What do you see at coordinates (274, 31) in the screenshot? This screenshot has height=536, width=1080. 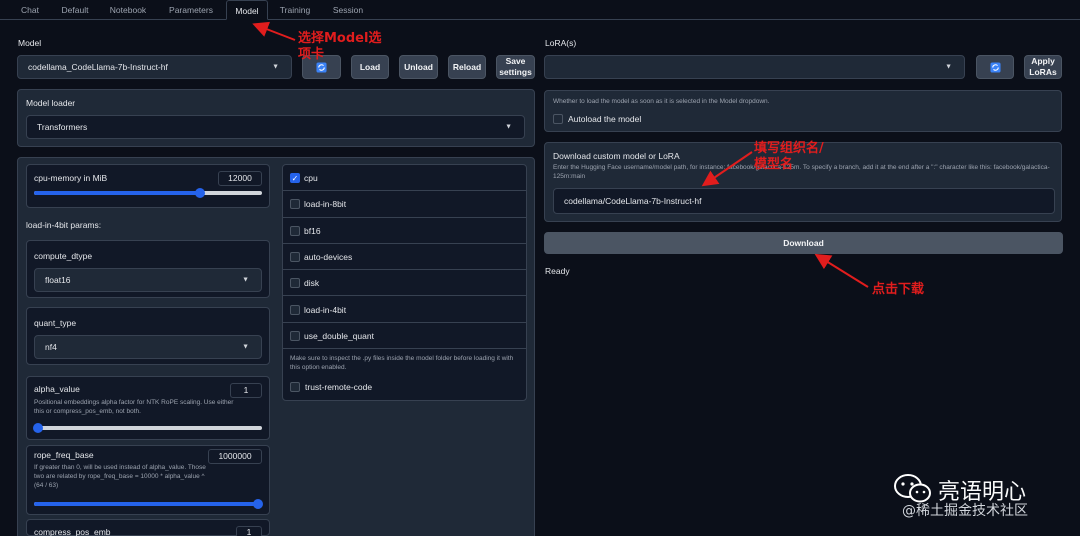 I see `arrow-to-model-tab` at bounding box center [274, 31].